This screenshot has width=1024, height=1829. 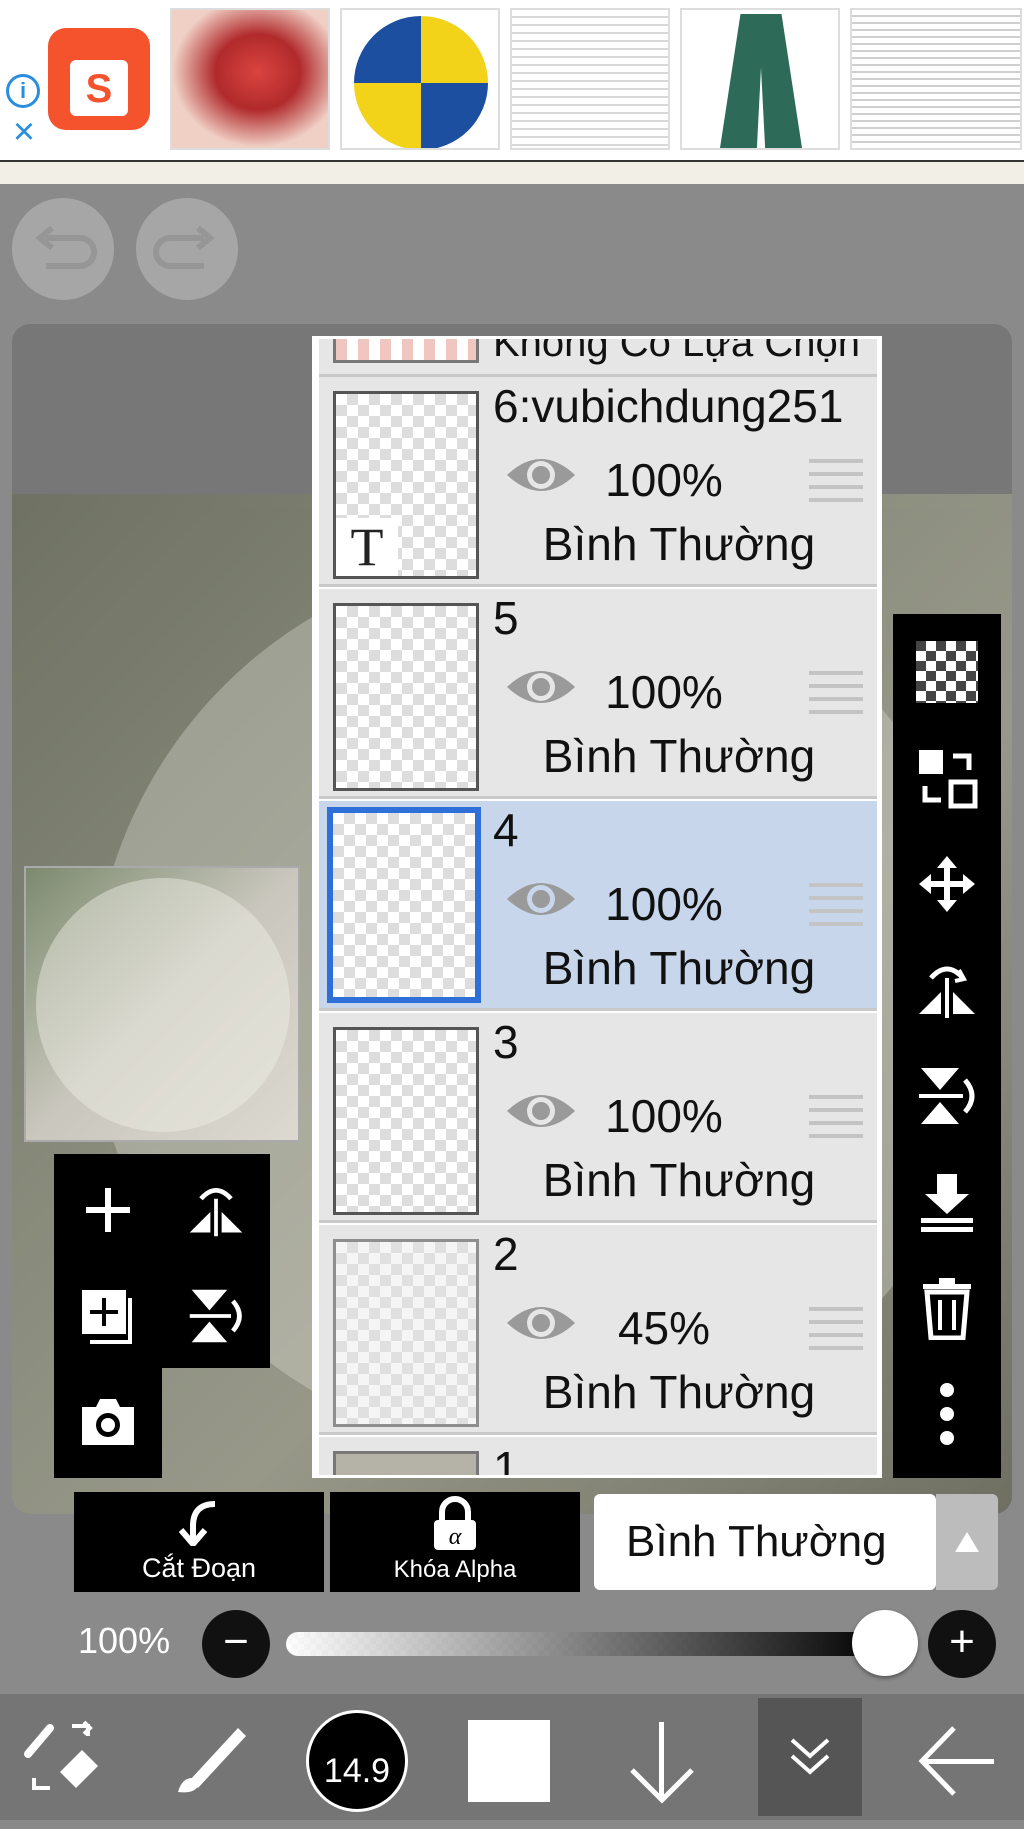 What do you see at coordinates (677, 352) in the screenshot?
I see `layer-partial-label: Không Có Lựa Chọn` at bounding box center [677, 352].